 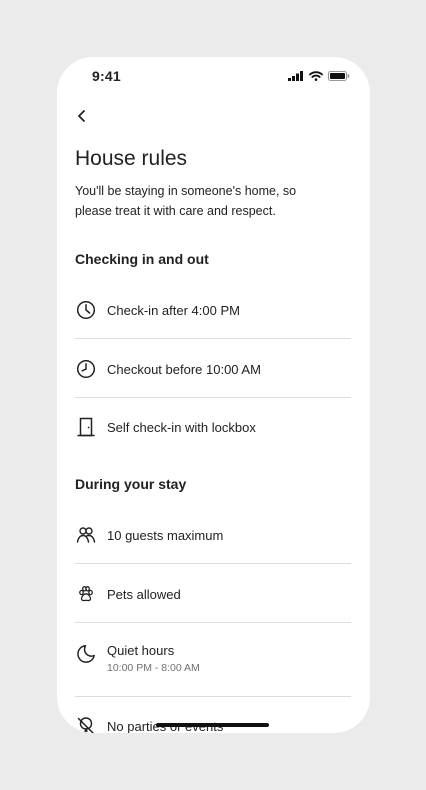 I want to click on status-bar: 9:41, so click(x=213, y=77).